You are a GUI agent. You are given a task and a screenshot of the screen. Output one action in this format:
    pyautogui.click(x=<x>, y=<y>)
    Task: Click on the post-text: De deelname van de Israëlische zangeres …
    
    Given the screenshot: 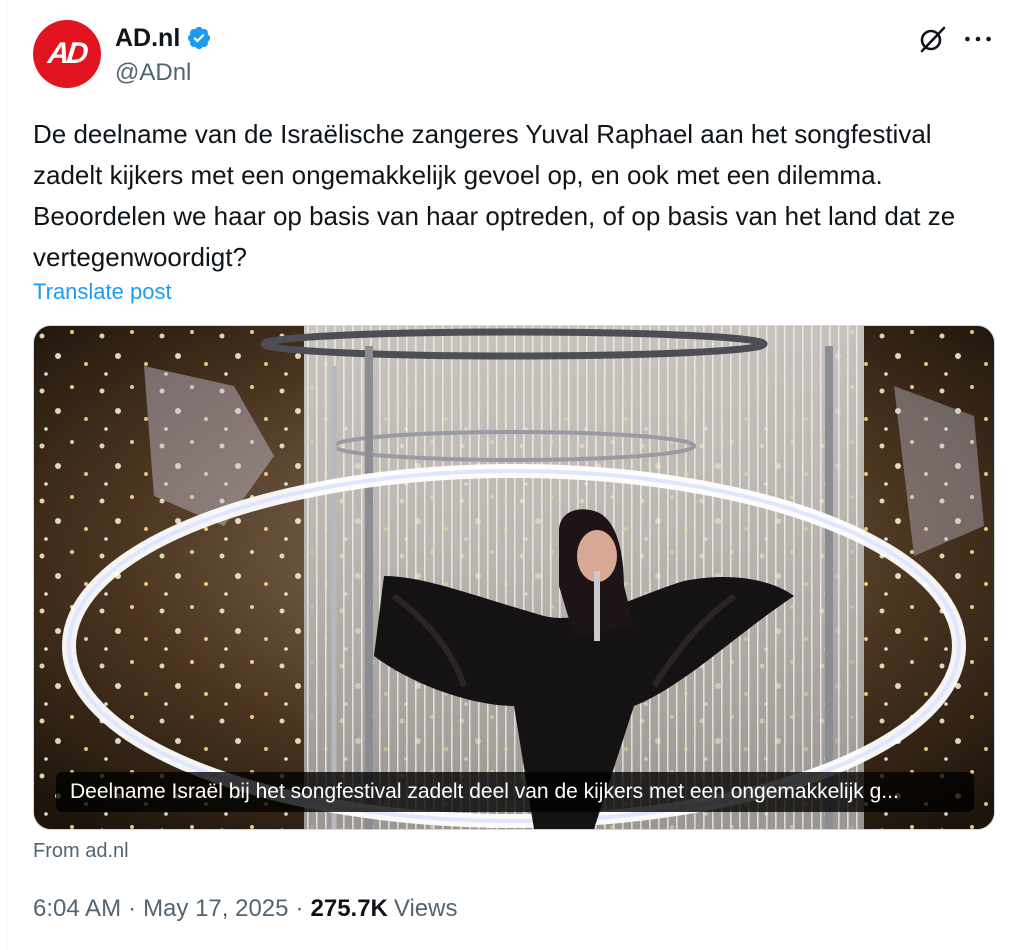 What is the action you would take?
    pyautogui.click(x=494, y=195)
    